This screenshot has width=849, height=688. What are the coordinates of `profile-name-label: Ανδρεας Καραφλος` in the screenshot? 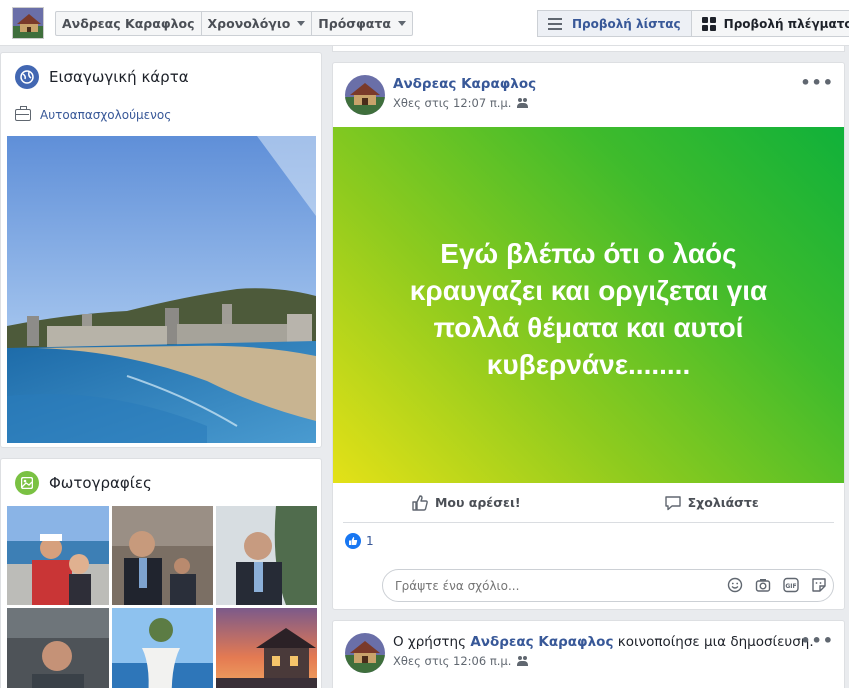 It's located at (128, 23).